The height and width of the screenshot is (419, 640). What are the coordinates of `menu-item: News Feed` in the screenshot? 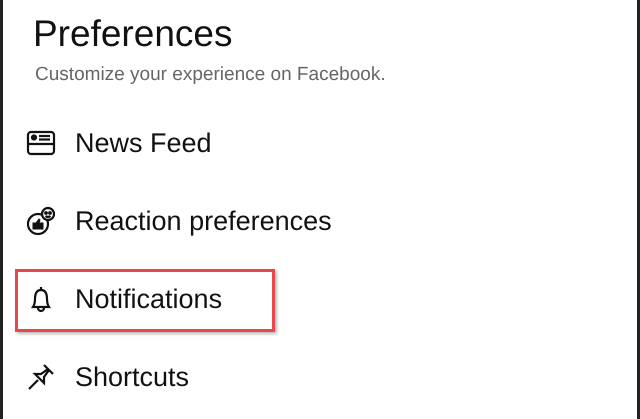 It's located at (143, 143).